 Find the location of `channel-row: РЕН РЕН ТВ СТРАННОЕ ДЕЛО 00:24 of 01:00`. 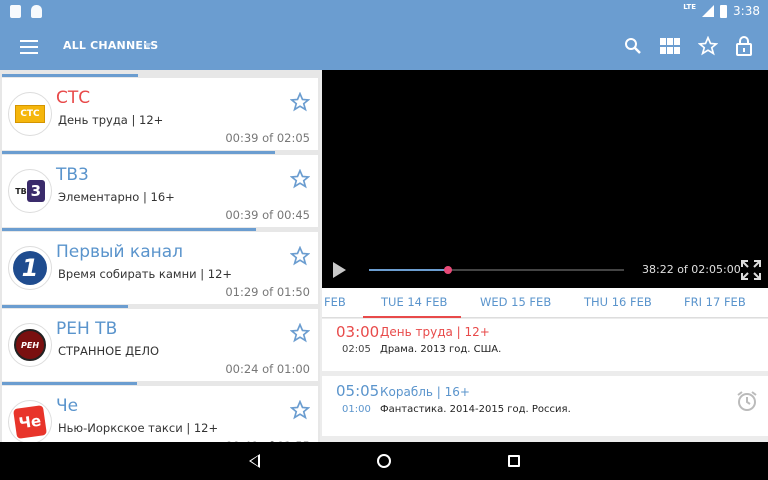

channel-row: РЕН РЕН ТВ СТРАННОЕ ДЕЛО 00:24 of 01:00 is located at coordinates (160, 345).